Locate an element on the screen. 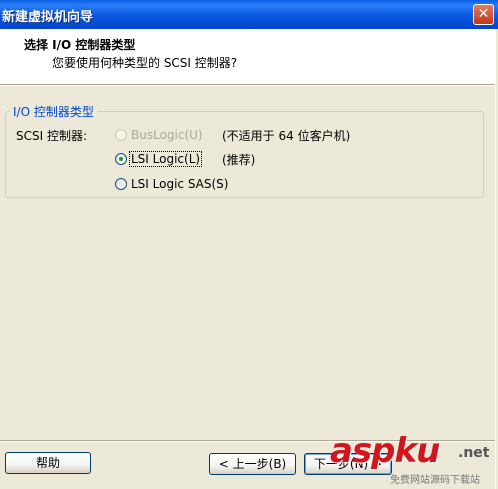 Image resolution: width=498 pixels, height=489 pixels. radio-button-lsi-logic is located at coordinates (121, 159).